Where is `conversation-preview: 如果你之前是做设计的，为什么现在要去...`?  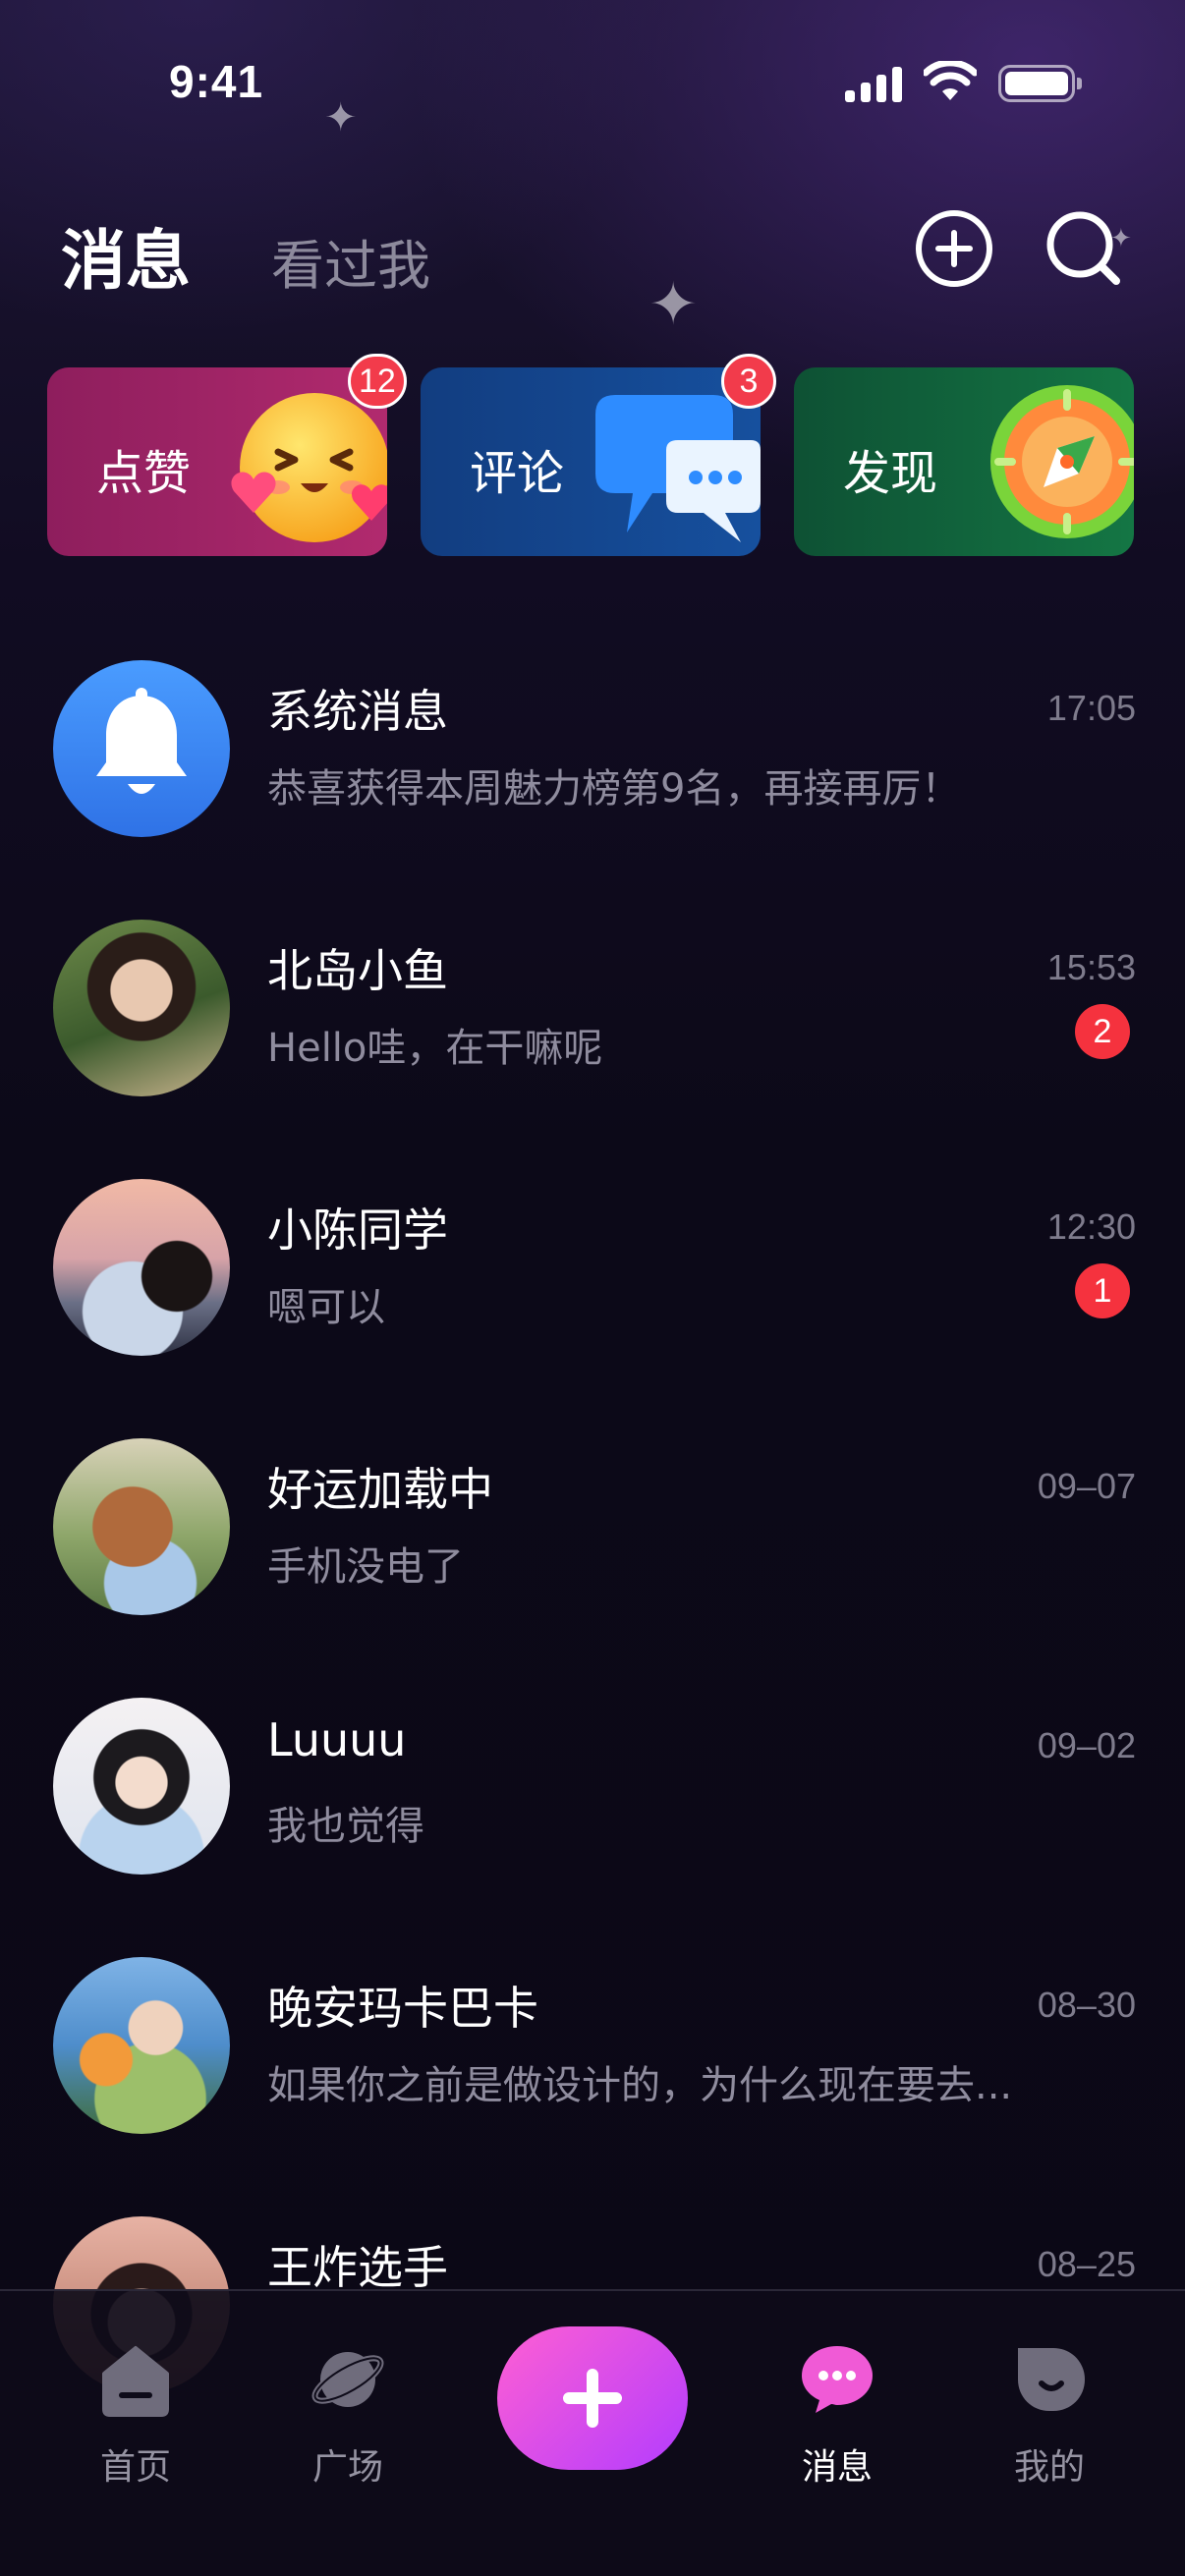
conversation-preview: 如果你之前是做设计的，为什么现在要去... is located at coordinates (640, 2085).